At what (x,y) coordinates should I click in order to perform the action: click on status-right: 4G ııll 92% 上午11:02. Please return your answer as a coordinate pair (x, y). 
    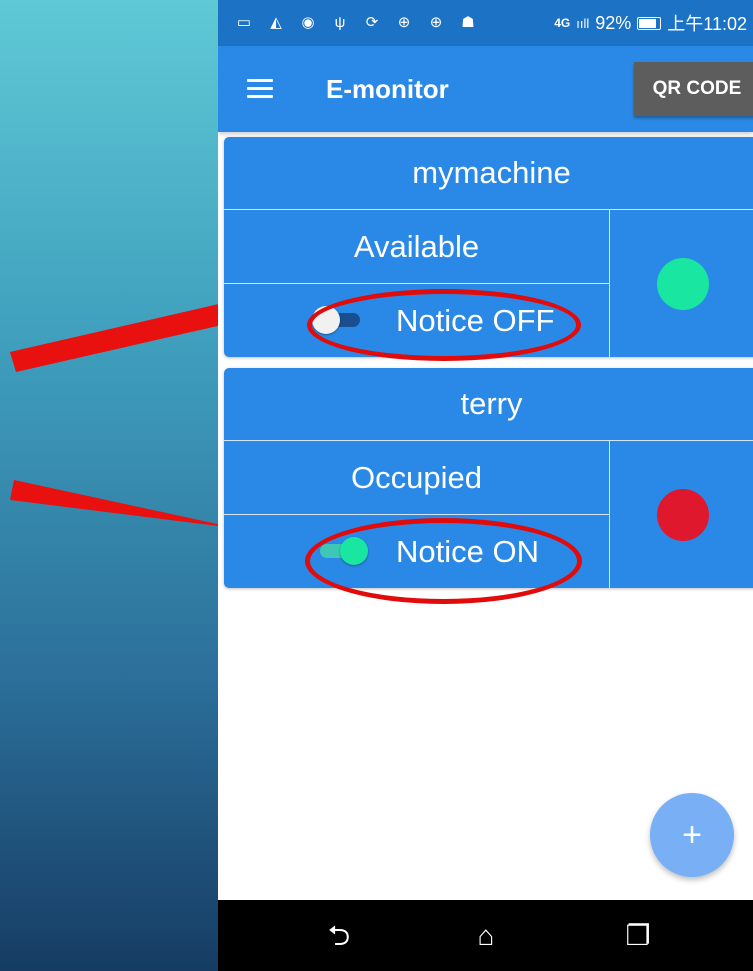
    Looking at the image, I should click on (653, 23).